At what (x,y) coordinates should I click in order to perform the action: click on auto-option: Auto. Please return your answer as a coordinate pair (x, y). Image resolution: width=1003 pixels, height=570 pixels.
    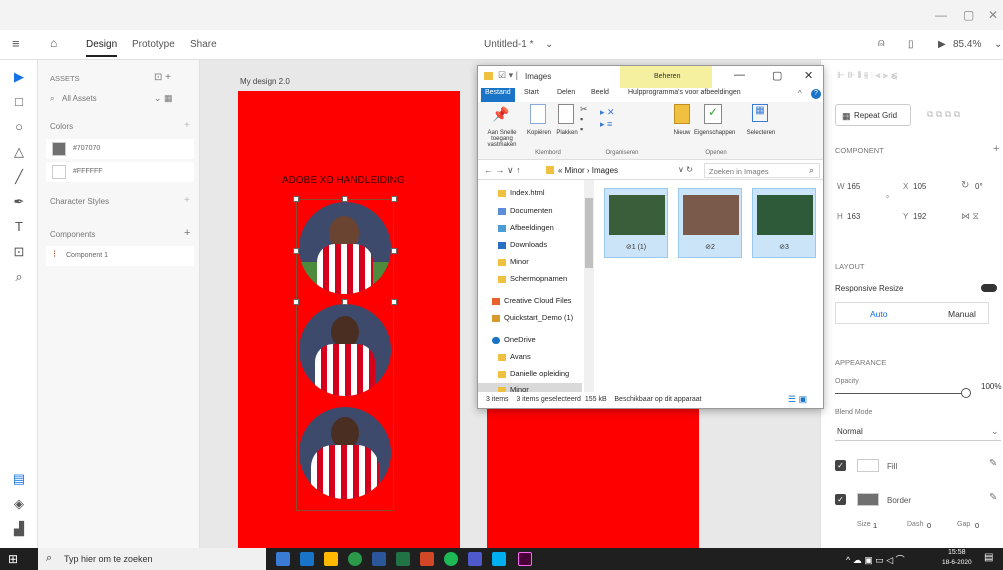
    Looking at the image, I should click on (879, 314).